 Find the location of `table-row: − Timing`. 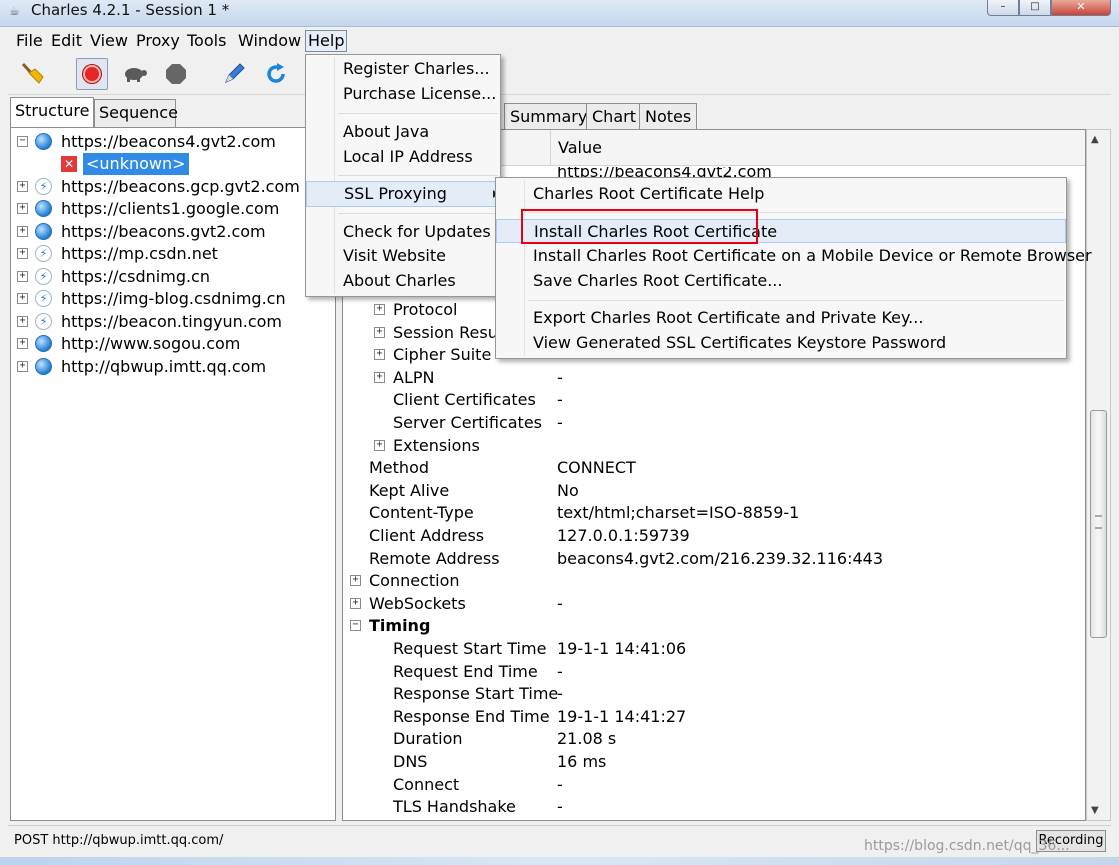

table-row: − Timing is located at coordinates (714, 626).